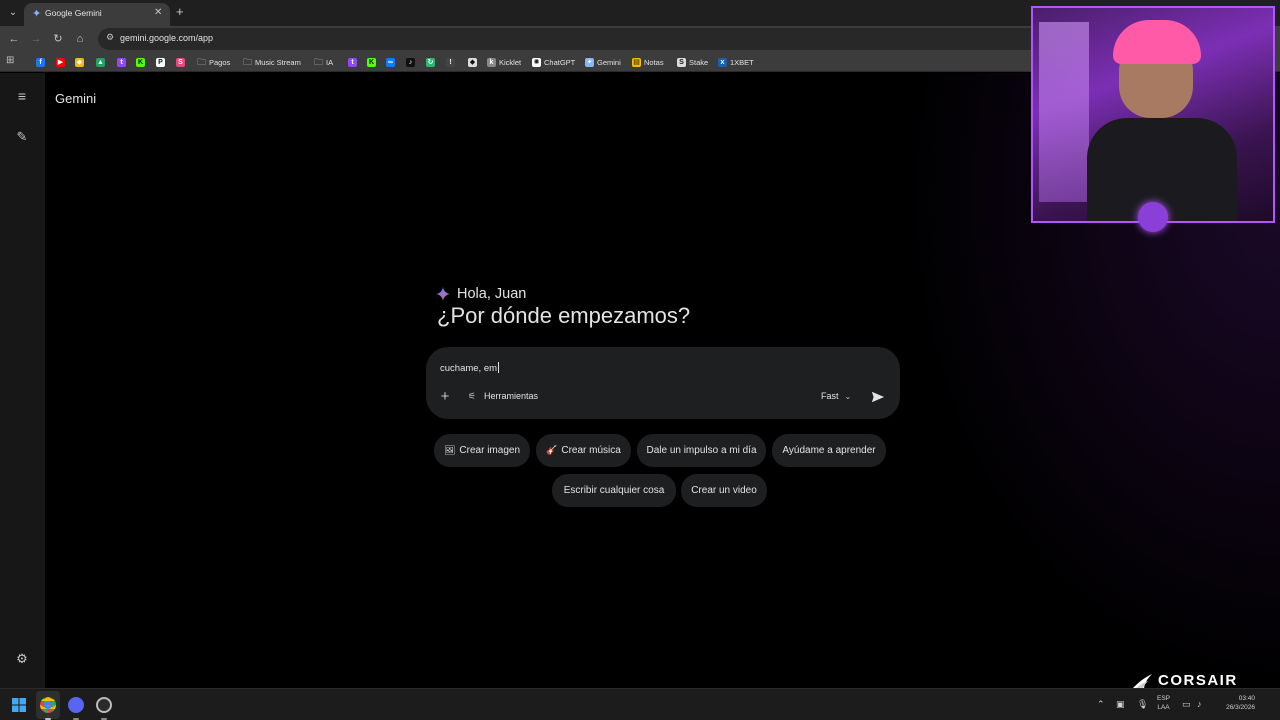 This screenshot has height=720, width=1280. I want to click on kick-icon: K, so click(371, 62).